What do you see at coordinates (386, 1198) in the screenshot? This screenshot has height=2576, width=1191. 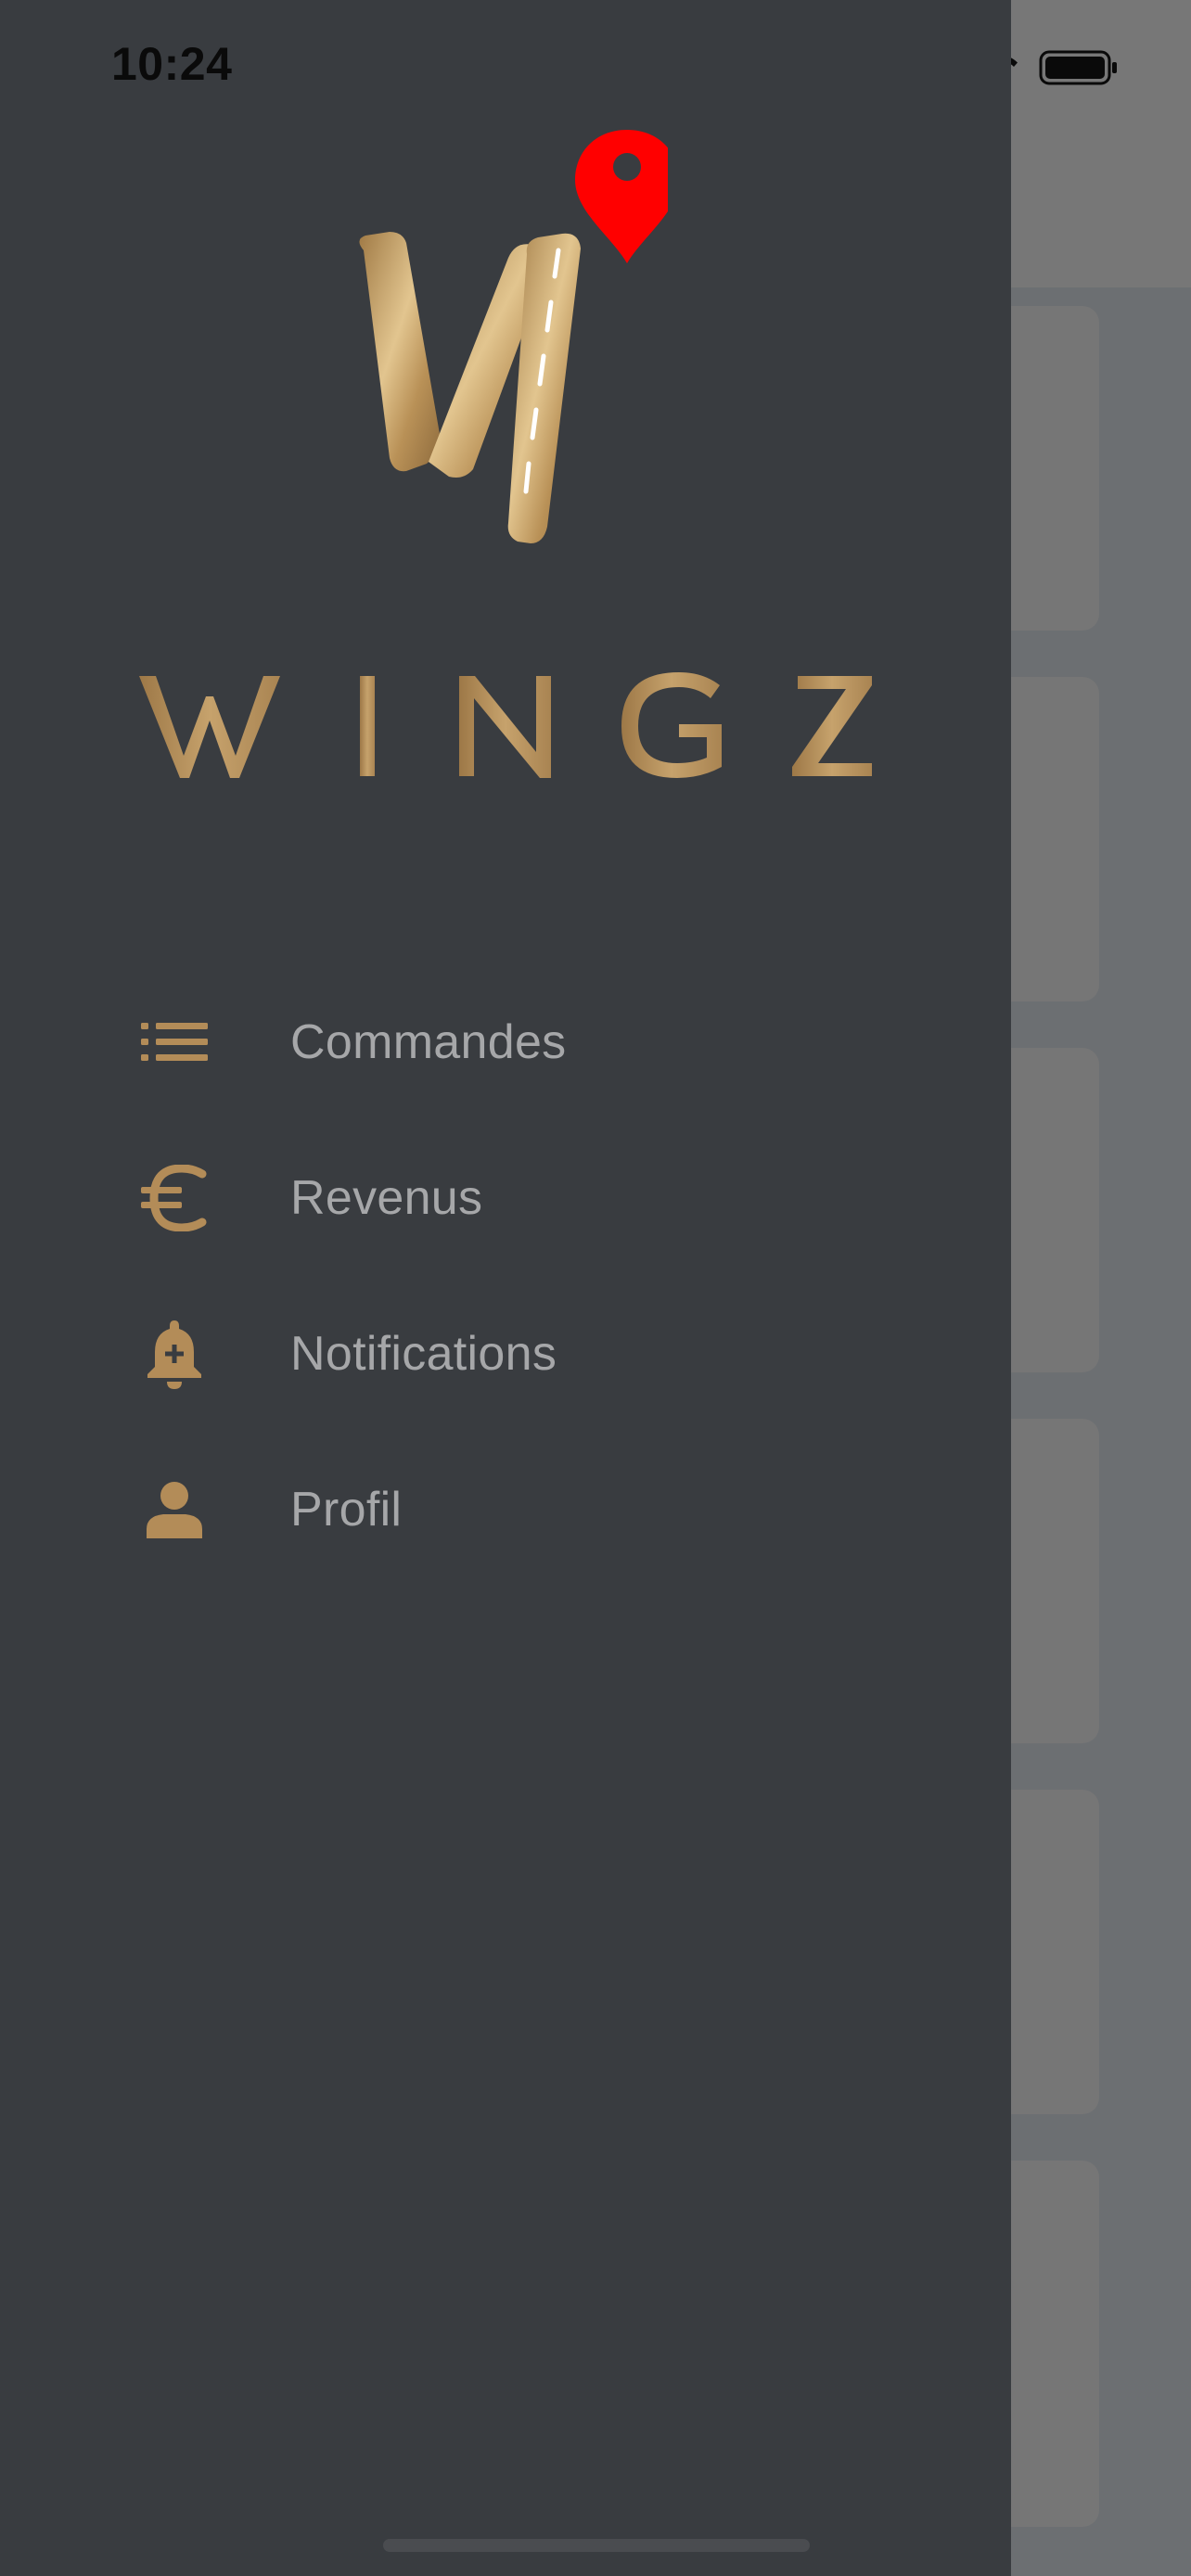 I see `menu-item-label: Revenus` at bounding box center [386, 1198].